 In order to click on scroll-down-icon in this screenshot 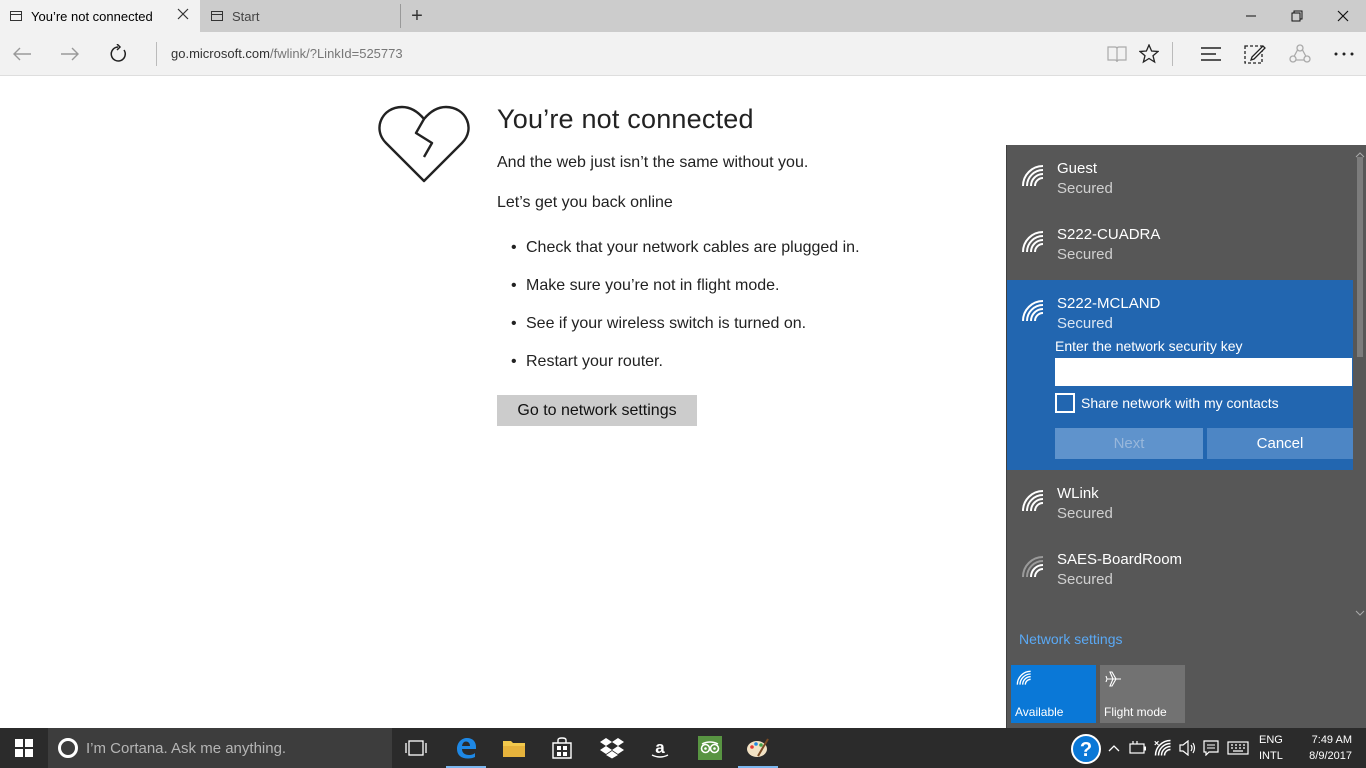, I will do `click(1359, 610)`.